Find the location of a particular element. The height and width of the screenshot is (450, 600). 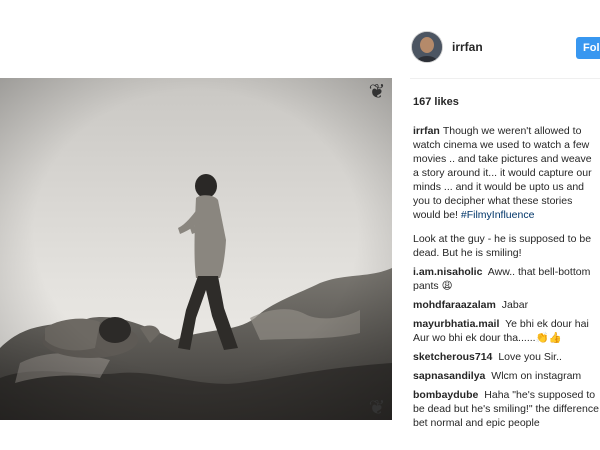

divider is located at coordinates (505, 78).